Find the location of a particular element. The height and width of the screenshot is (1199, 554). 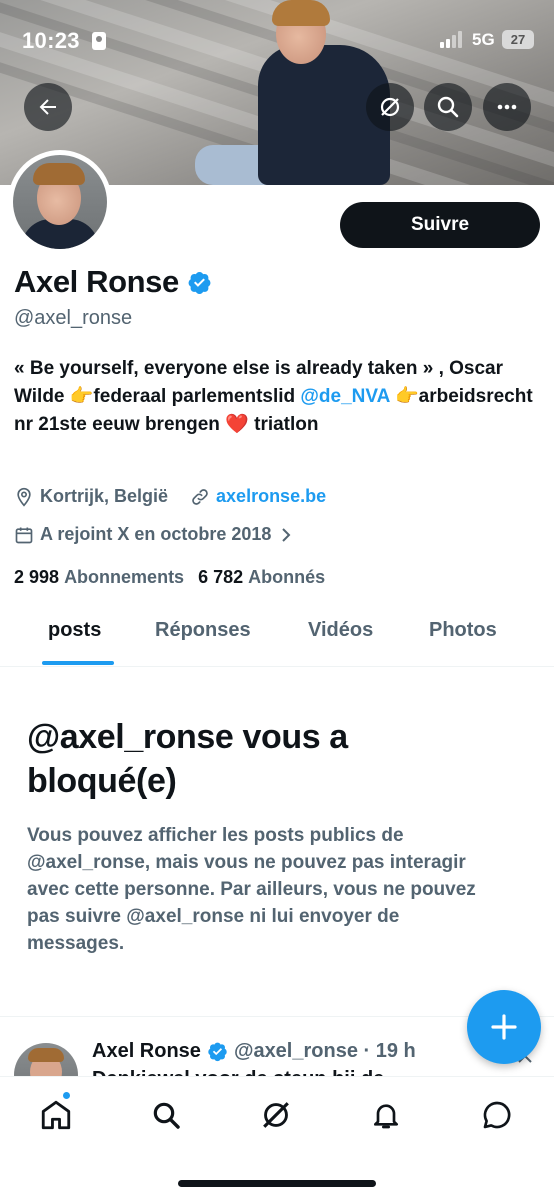

home-icon is located at coordinates (56, 1115).